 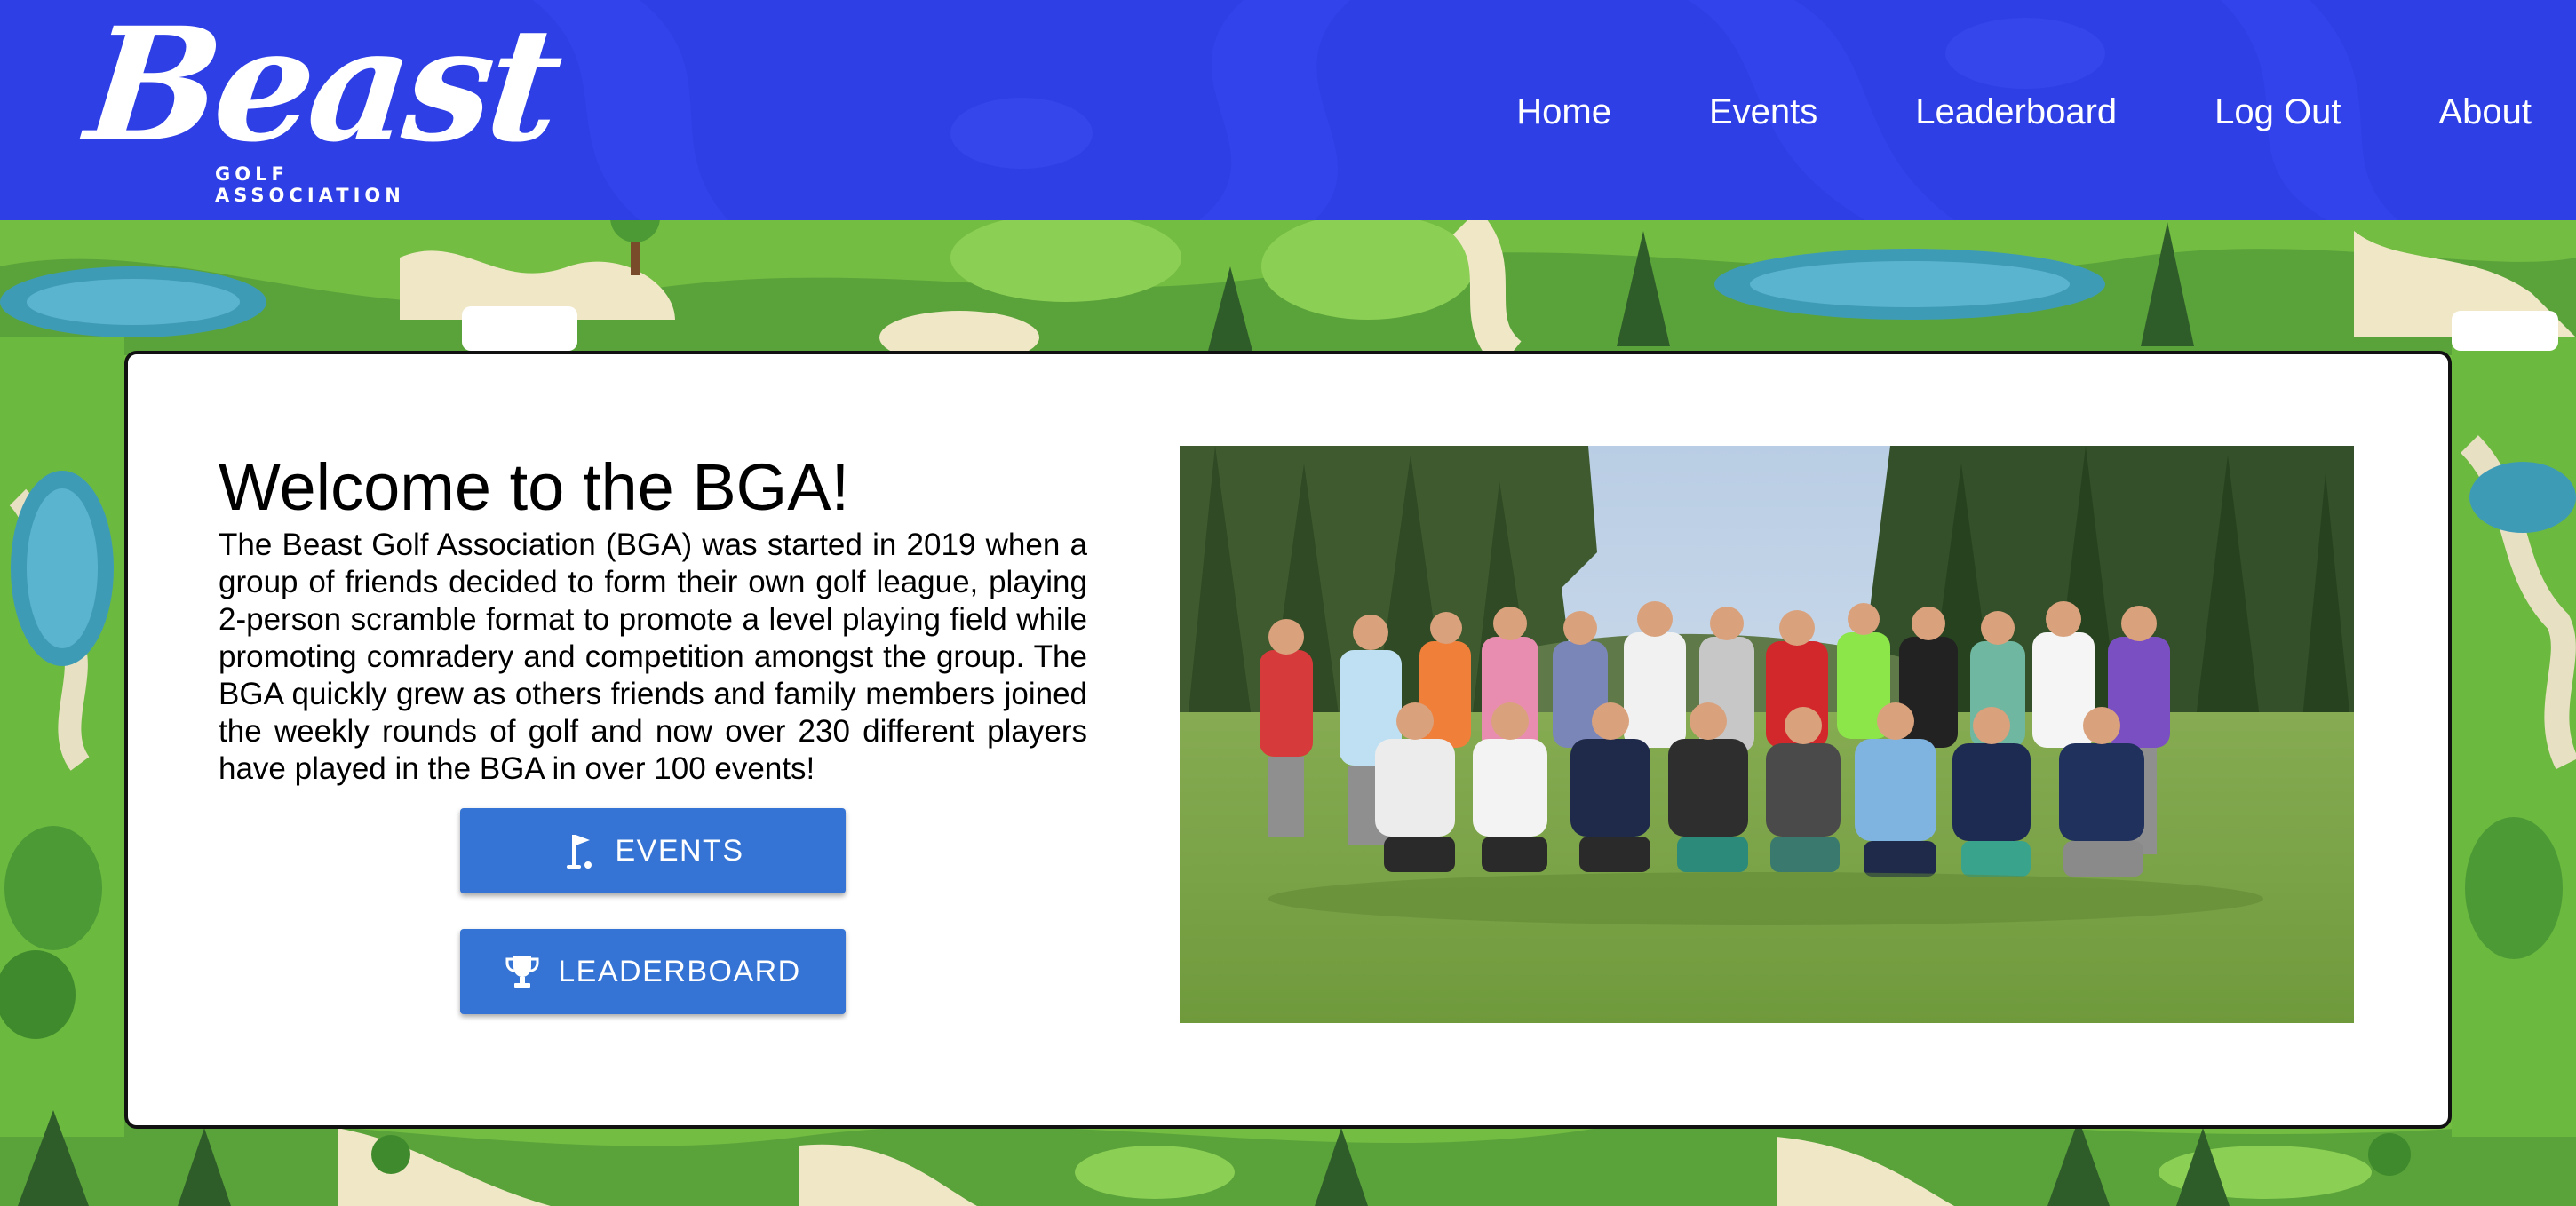 What do you see at coordinates (2016, 112) in the screenshot?
I see `nav-leaderboard: Leaderboard` at bounding box center [2016, 112].